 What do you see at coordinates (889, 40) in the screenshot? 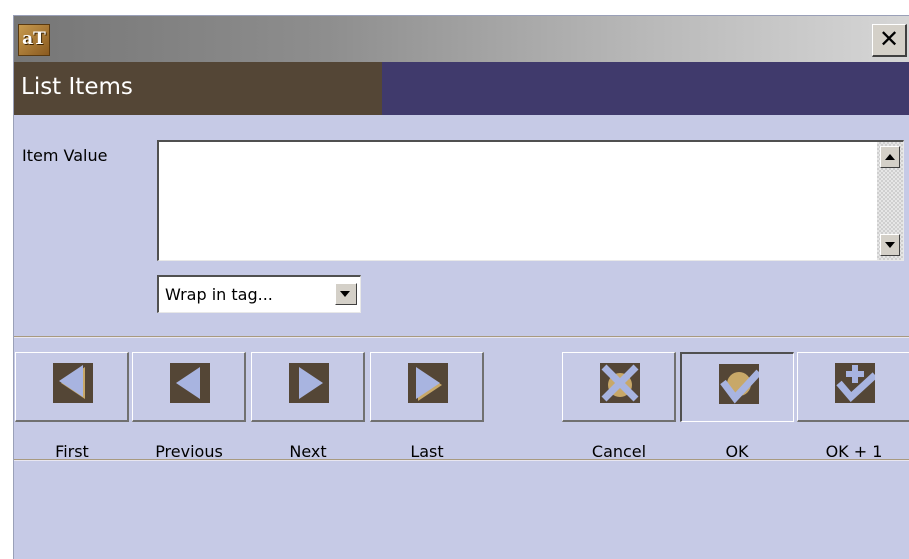
I see `close-button: ✕` at bounding box center [889, 40].